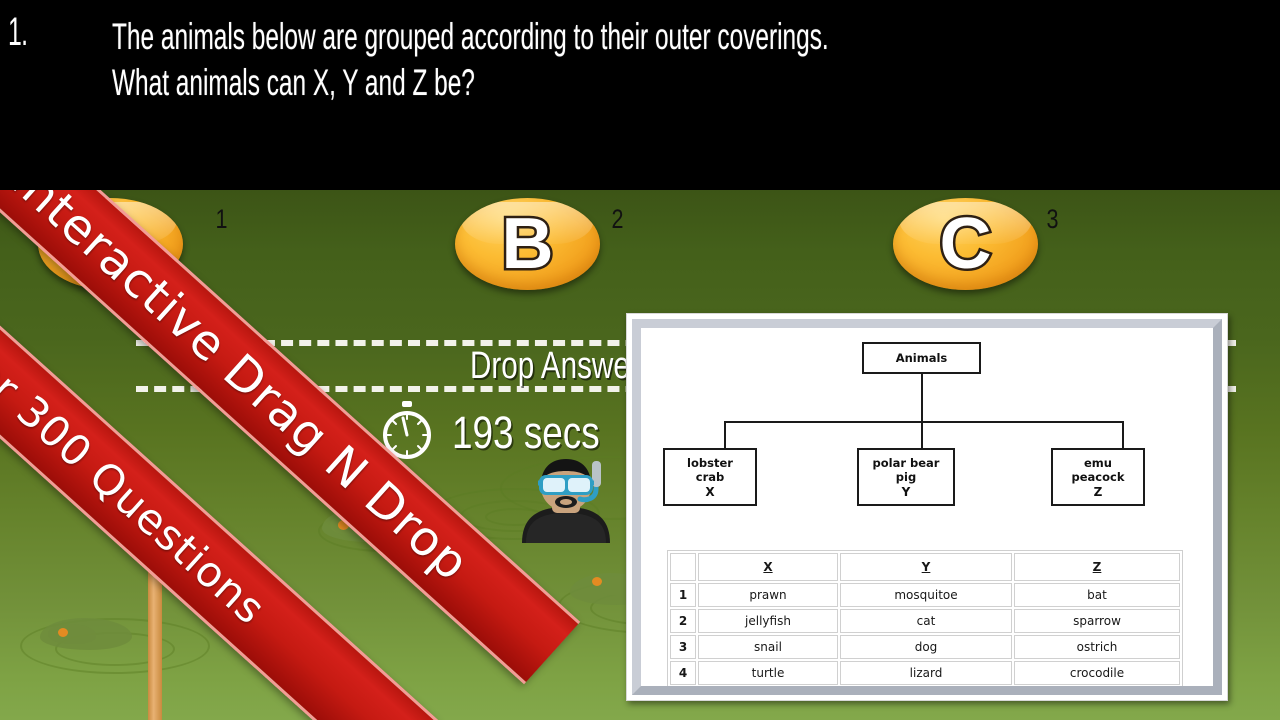 Image resolution: width=1280 pixels, height=720 pixels. I want to click on table-cell-y: dog, so click(926, 647).